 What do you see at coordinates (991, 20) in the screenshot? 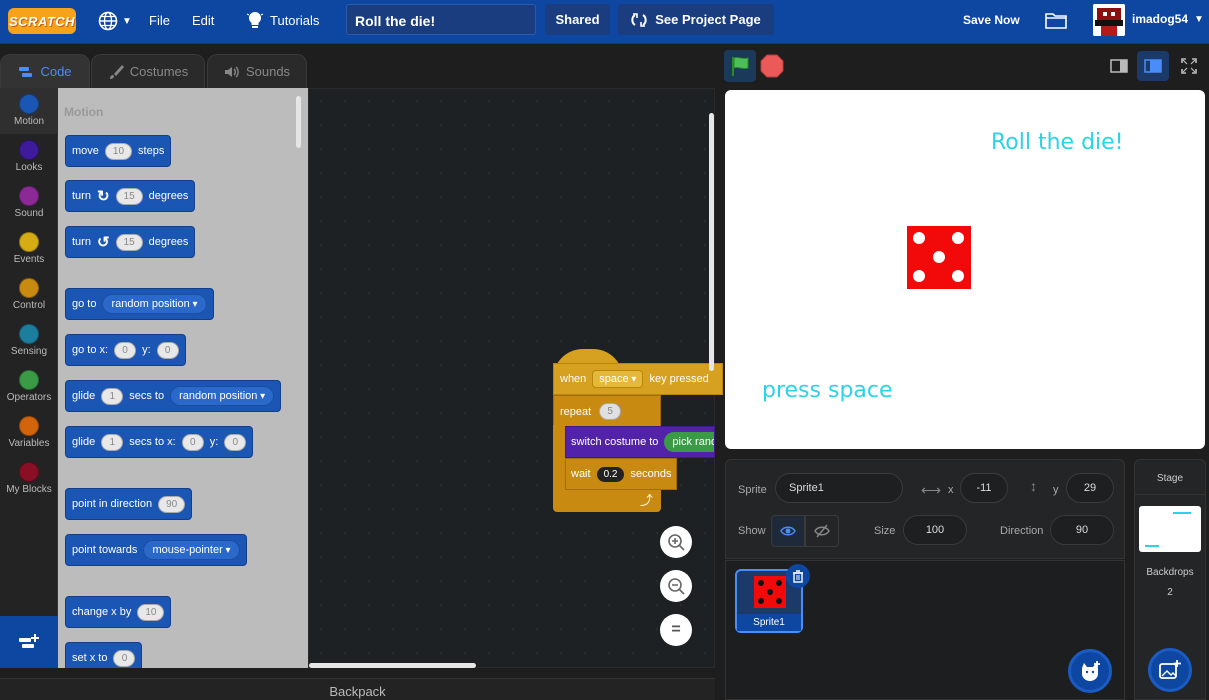
I see `save-now-button: Save Now` at bounding box center [991, 20].